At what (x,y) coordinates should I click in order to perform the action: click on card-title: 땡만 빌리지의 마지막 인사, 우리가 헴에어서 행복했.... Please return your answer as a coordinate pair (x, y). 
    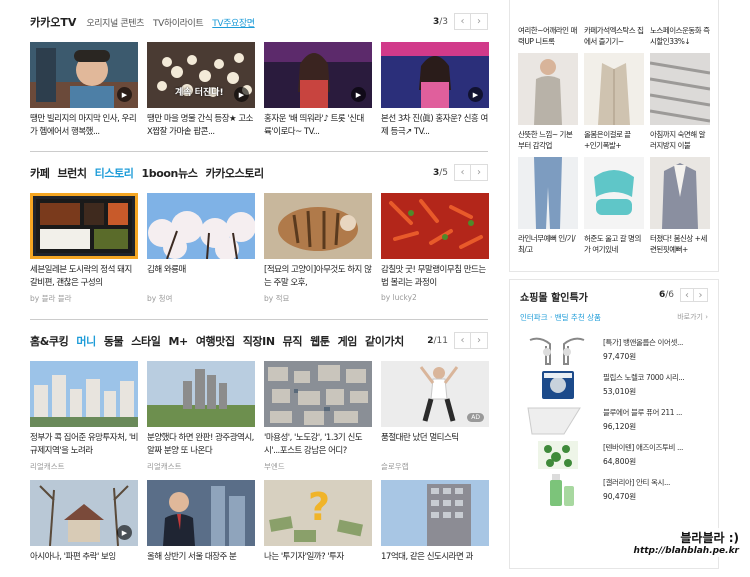
    Looking at the image, I should click on (84, 126).